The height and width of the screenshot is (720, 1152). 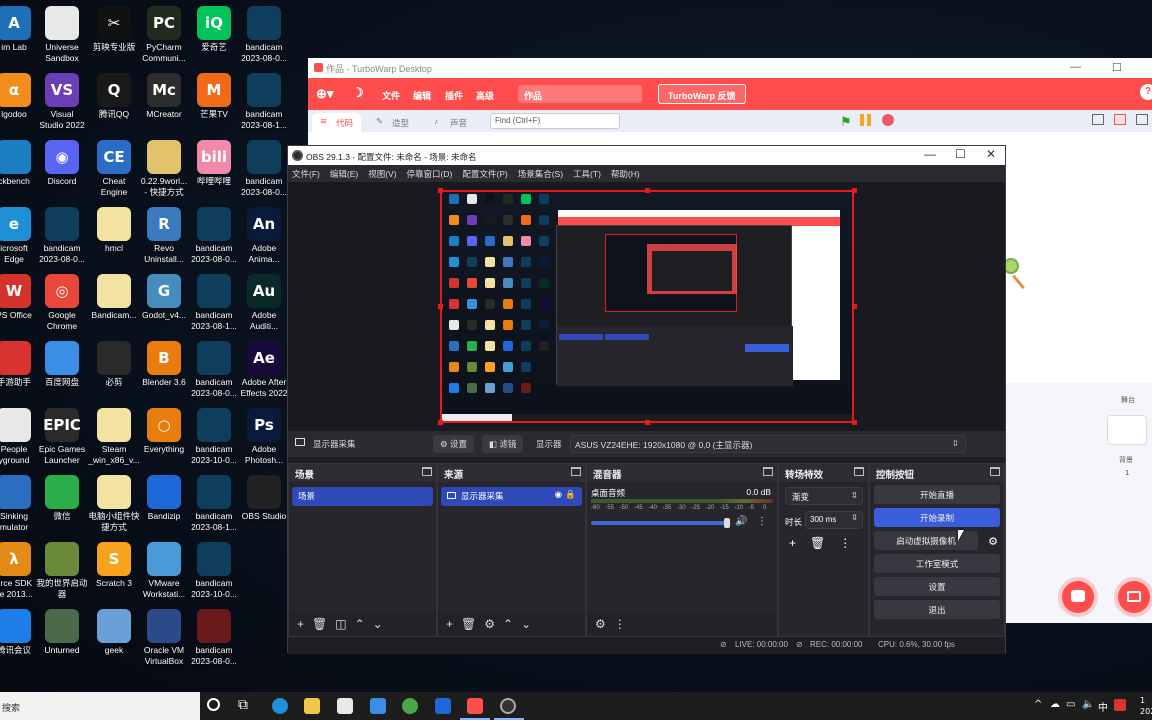 What do you see at coordinates (1055, 704) in the screenshot?
I see `cloud-icon: ☁` at bounding box center [1055, 704].